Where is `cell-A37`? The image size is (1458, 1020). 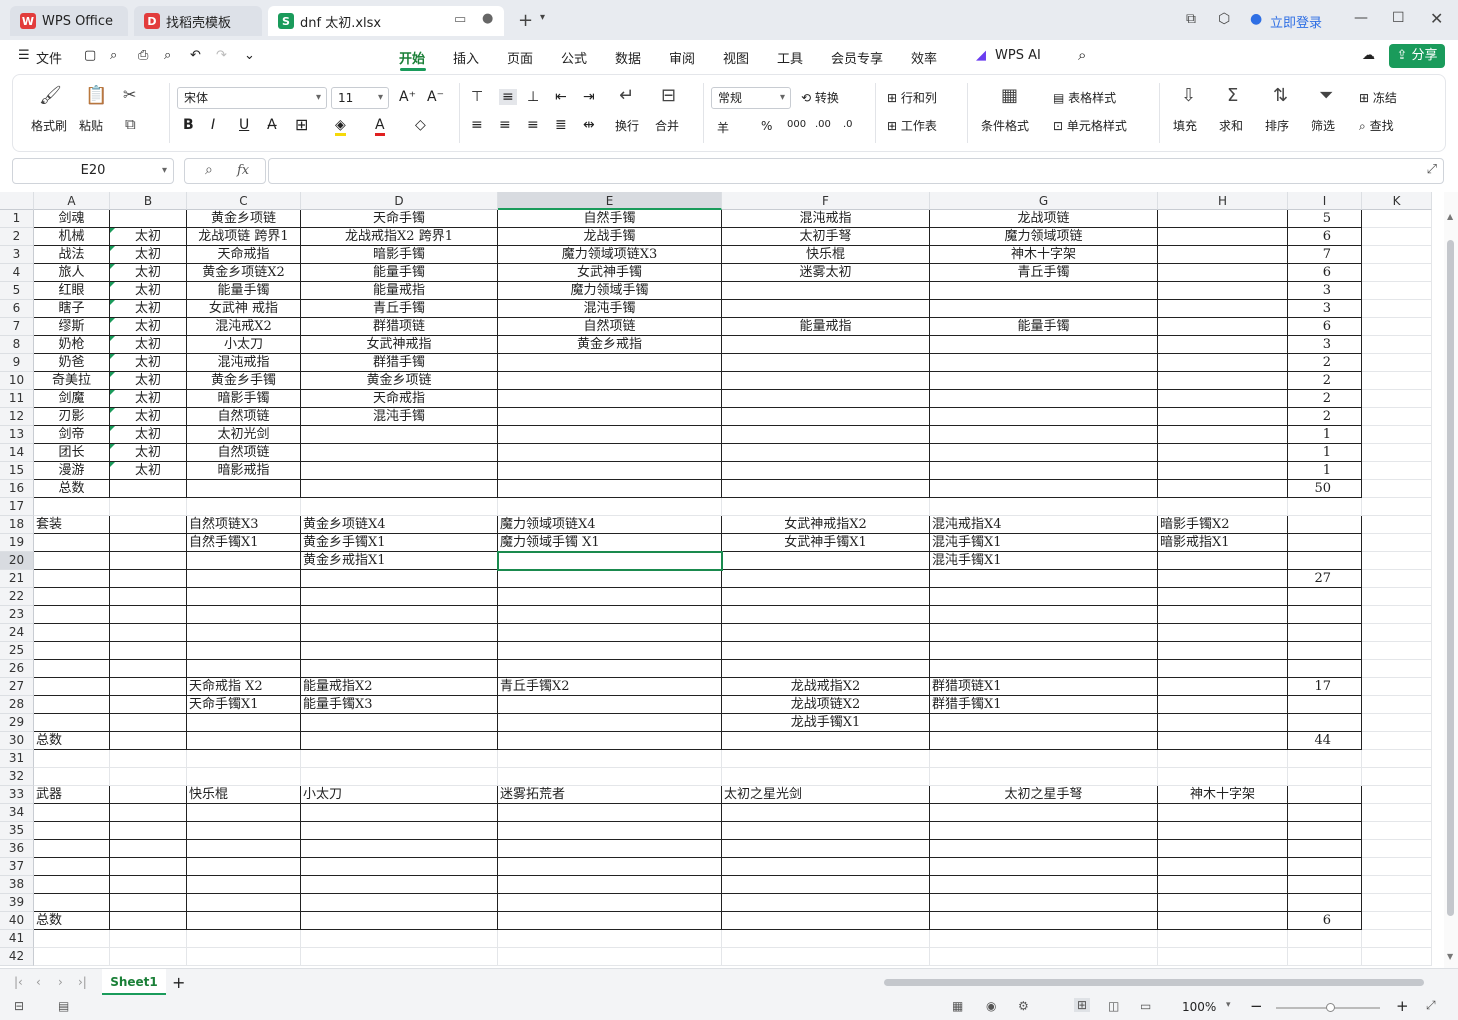 cell-A37 is located at coordinates (72, 867).